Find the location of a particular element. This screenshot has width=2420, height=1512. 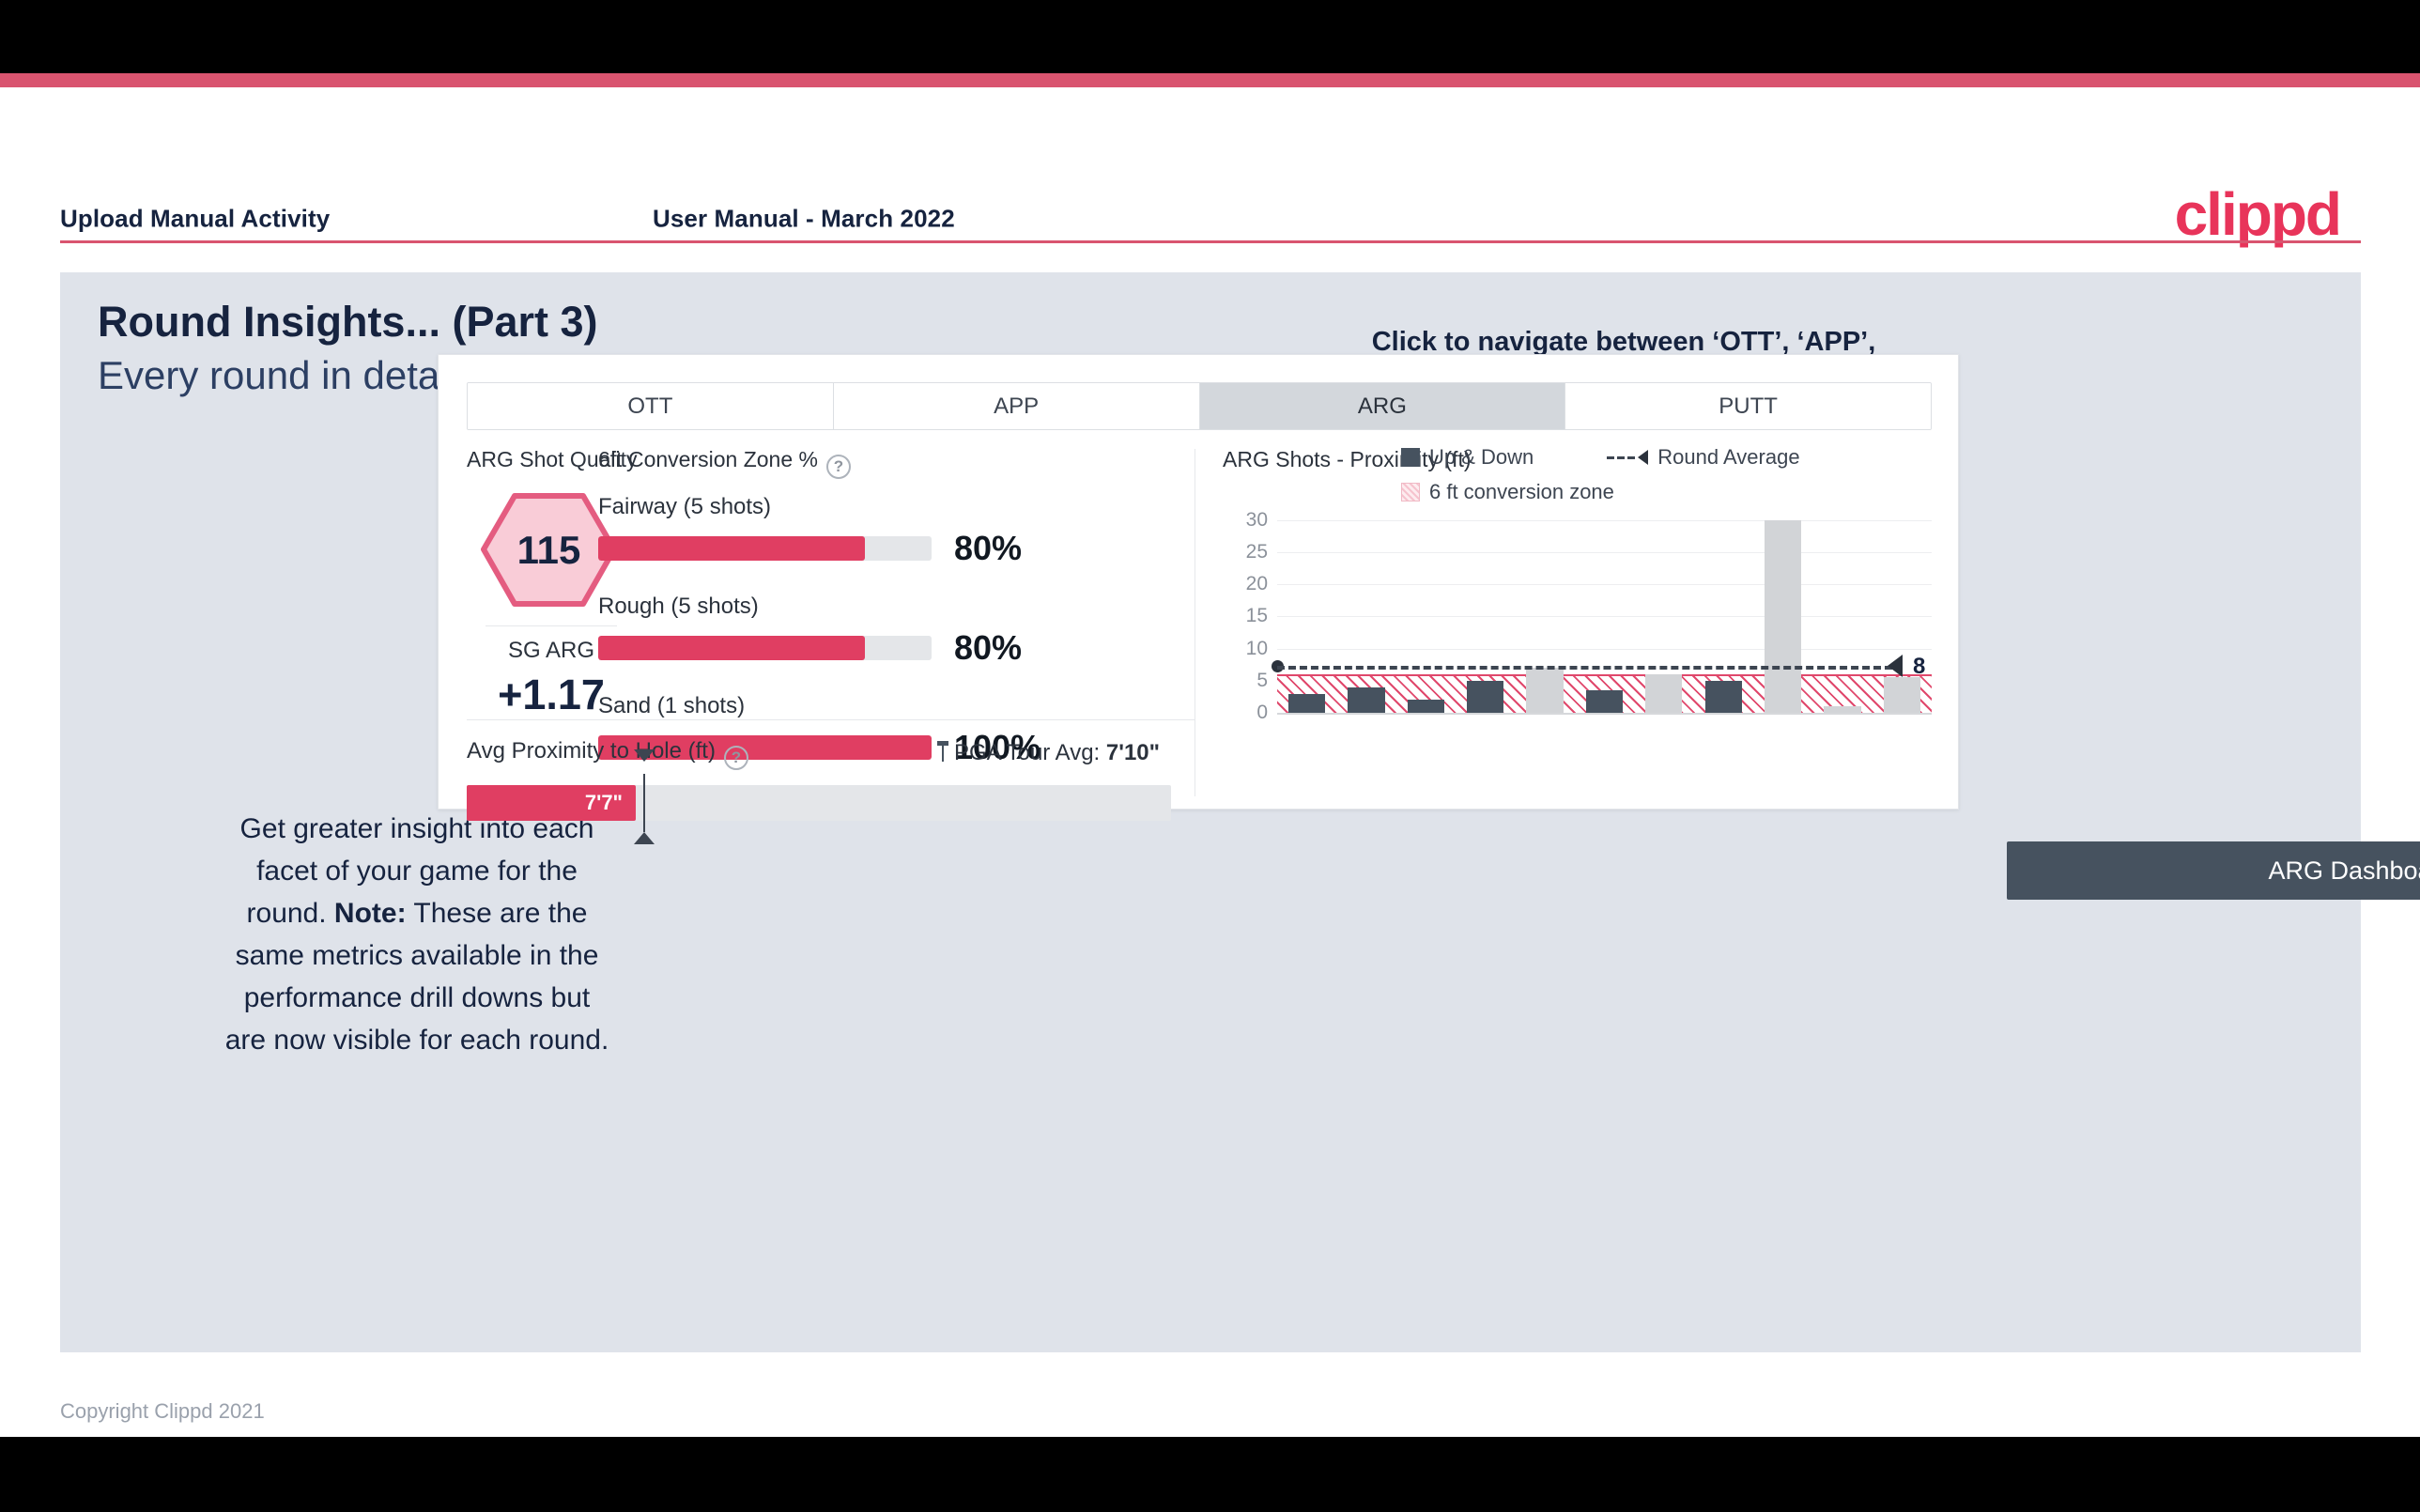

letterbox-bottom is located at coordinates (1210, 1475).